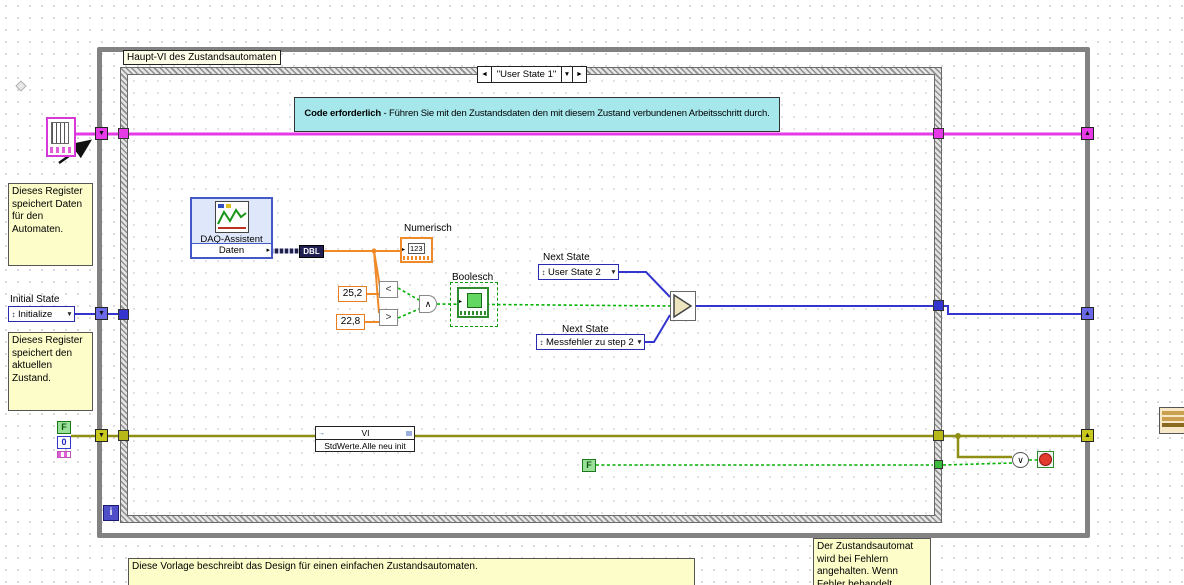 The height and width of the screenshot is (585, 1184). Describe the element at coordinates (64, 442) in the screenshot. I see `error-code-zero-constant: 0` at that location.